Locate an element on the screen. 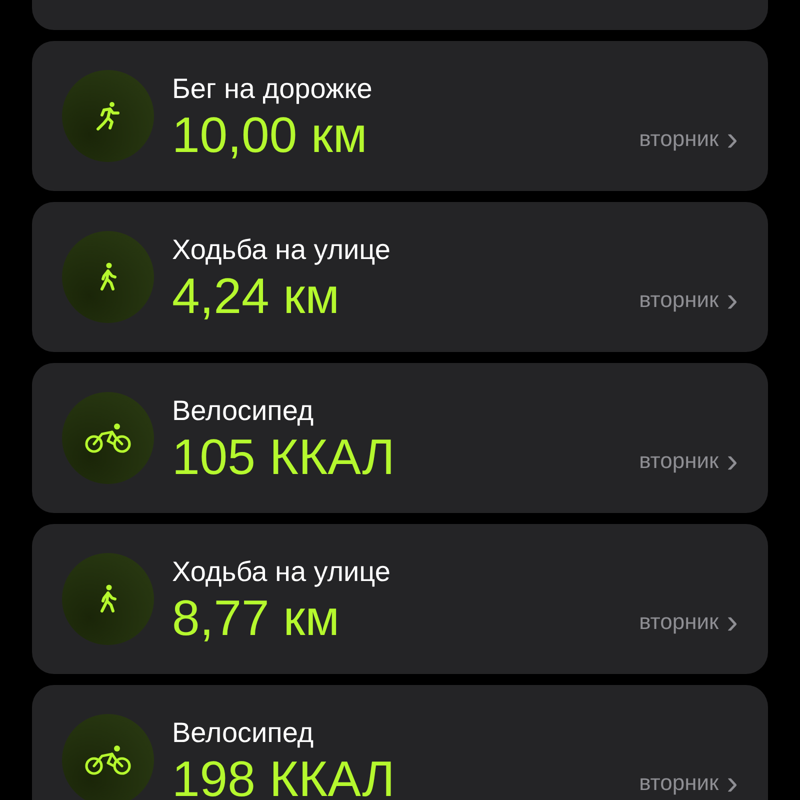 The height and width of the screenshot is (800, 800). workout-title: Бег на дорожке is located at coordinates (273, 89).